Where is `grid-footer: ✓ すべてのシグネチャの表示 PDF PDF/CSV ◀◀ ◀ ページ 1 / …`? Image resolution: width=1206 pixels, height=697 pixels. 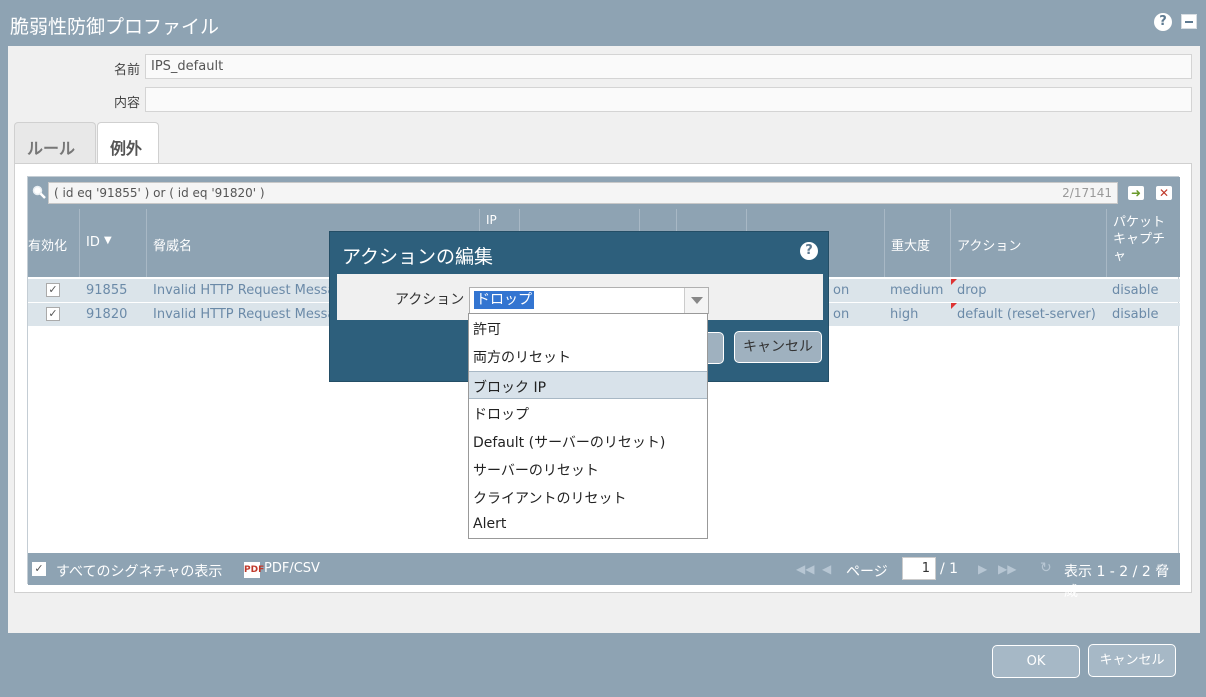 grid-footer: ✓ すべてのシグネチャの表示 PDF PDF/CSV ◀◀ ◀ ページ 1 / … is located at coordinates (604, 576).